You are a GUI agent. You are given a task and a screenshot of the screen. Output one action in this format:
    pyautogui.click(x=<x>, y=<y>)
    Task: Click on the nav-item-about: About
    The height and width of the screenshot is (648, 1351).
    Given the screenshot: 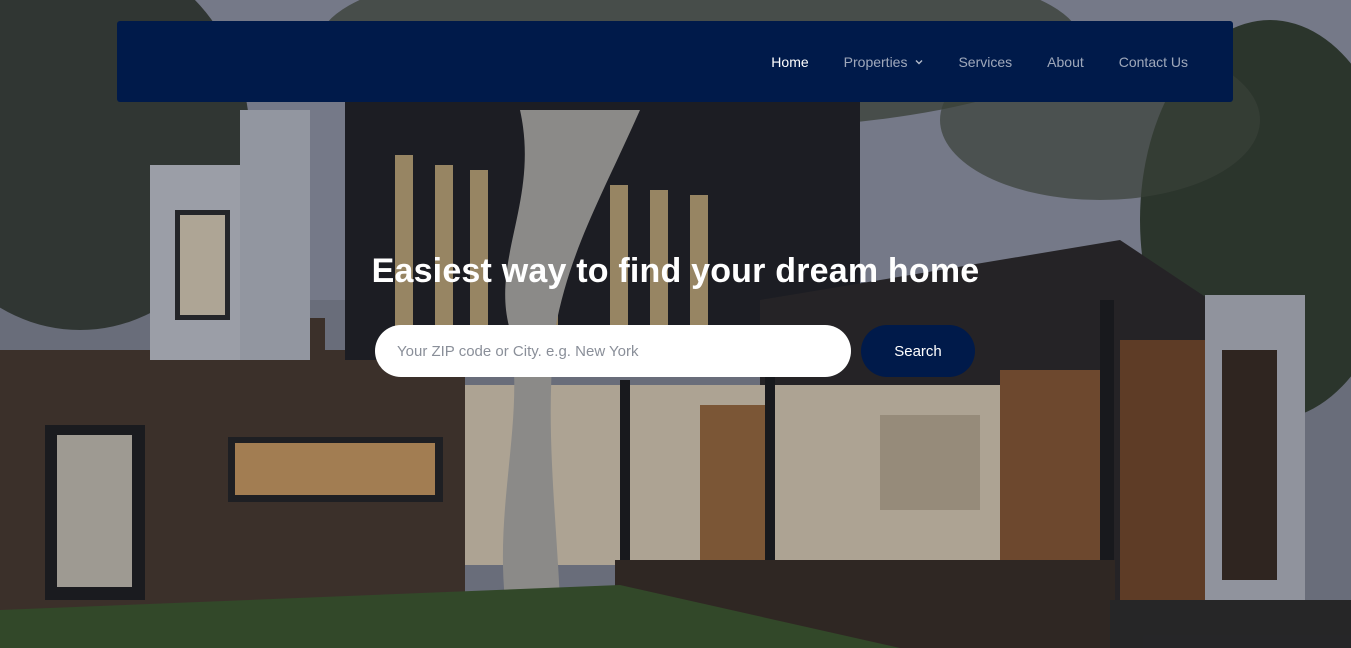 What is the action you would take?
    pyautogui.click(x=1065, y=62)
    